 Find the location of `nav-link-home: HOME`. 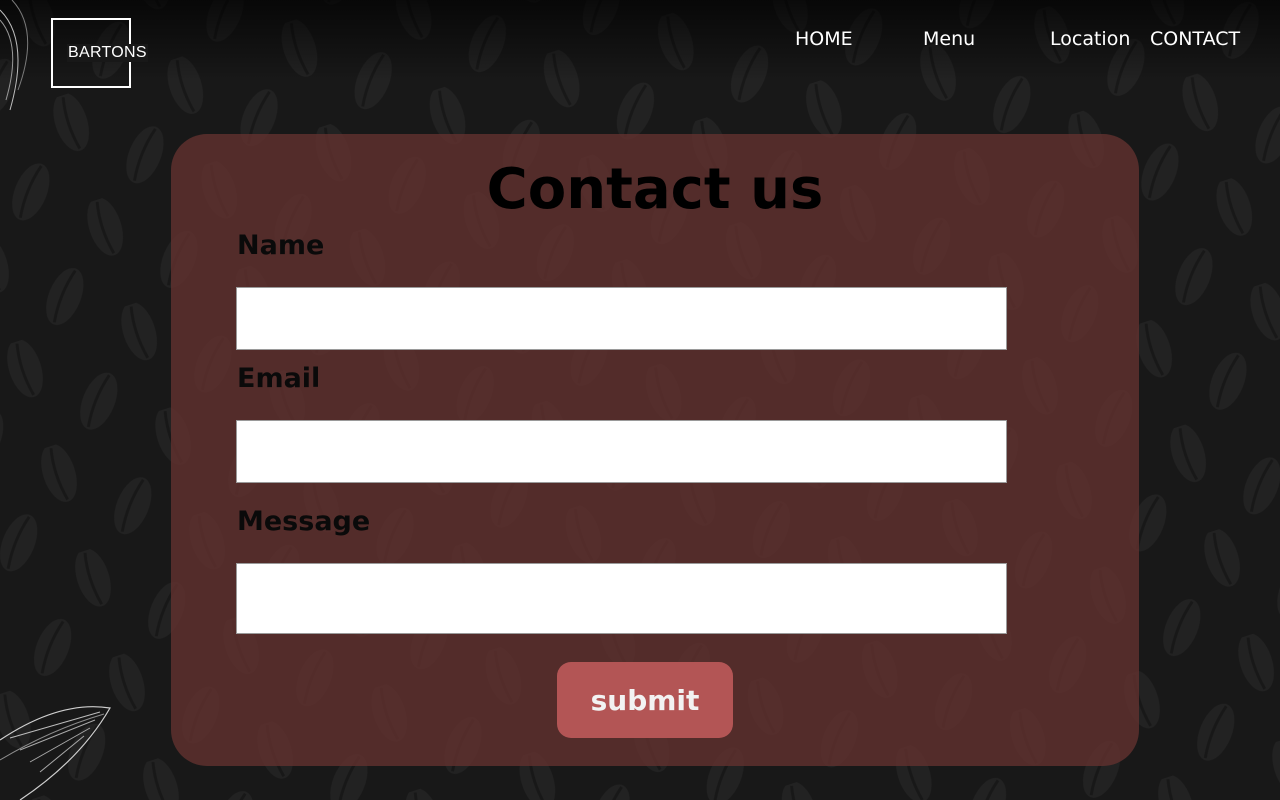

nav-link-home: HOME is located at coordinates (824, 39).